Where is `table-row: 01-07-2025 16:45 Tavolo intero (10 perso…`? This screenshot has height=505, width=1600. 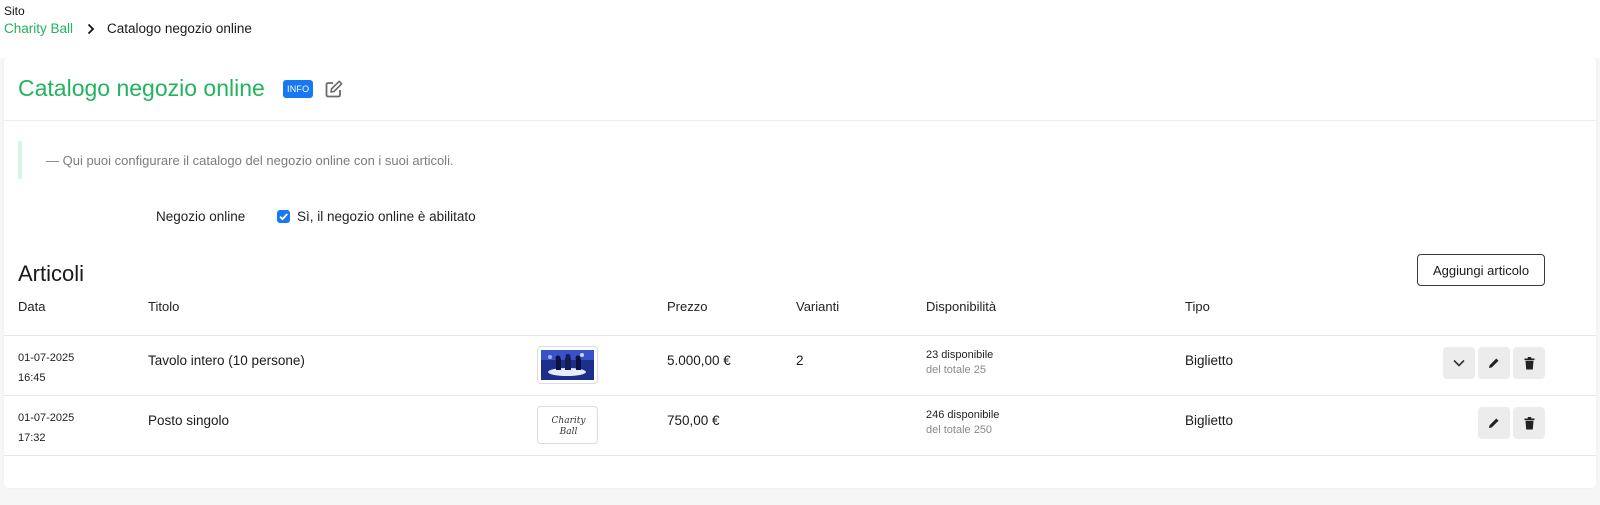 table-row: 01-07-2025 16:45 Tavolo intero (10 perso… is located at coordinates (800, 366).